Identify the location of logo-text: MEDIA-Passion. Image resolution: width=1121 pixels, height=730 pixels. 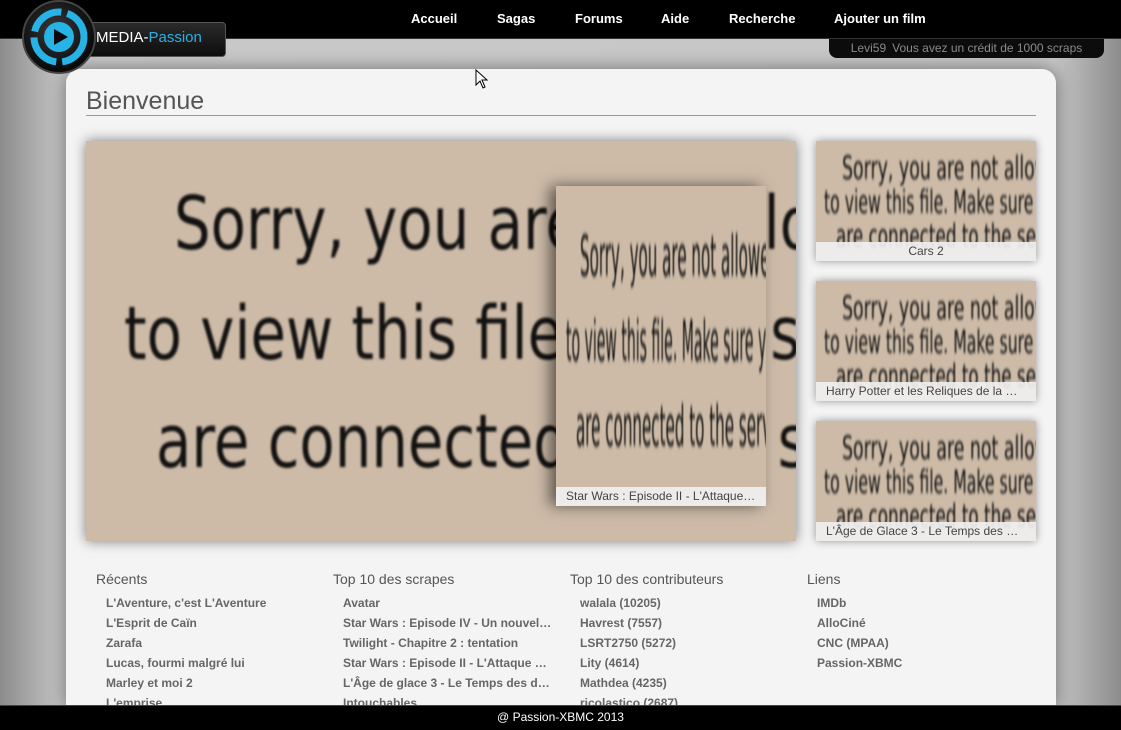
(149, 37).